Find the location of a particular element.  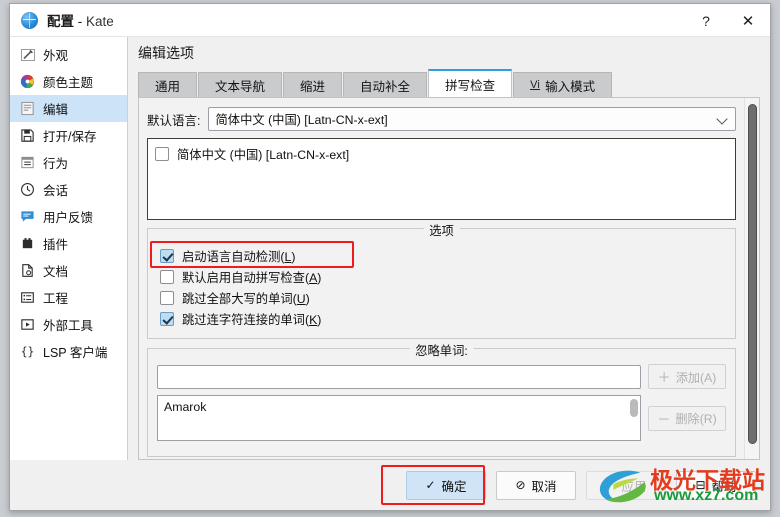

tab-spellcheck: 拼写检查 is located at coordinates (470, 83).